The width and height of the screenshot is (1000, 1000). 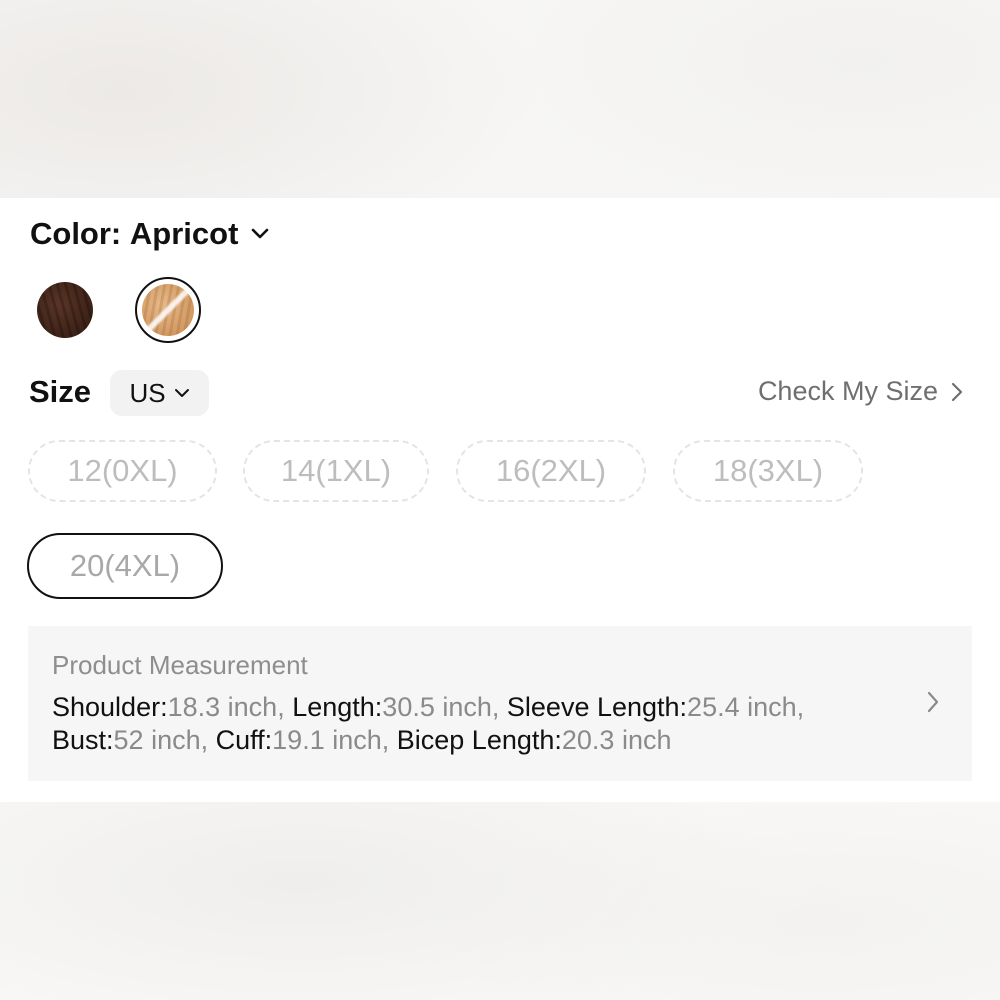 I want to click on size-option-label: 14(1XL), so click(x=336, y=470).